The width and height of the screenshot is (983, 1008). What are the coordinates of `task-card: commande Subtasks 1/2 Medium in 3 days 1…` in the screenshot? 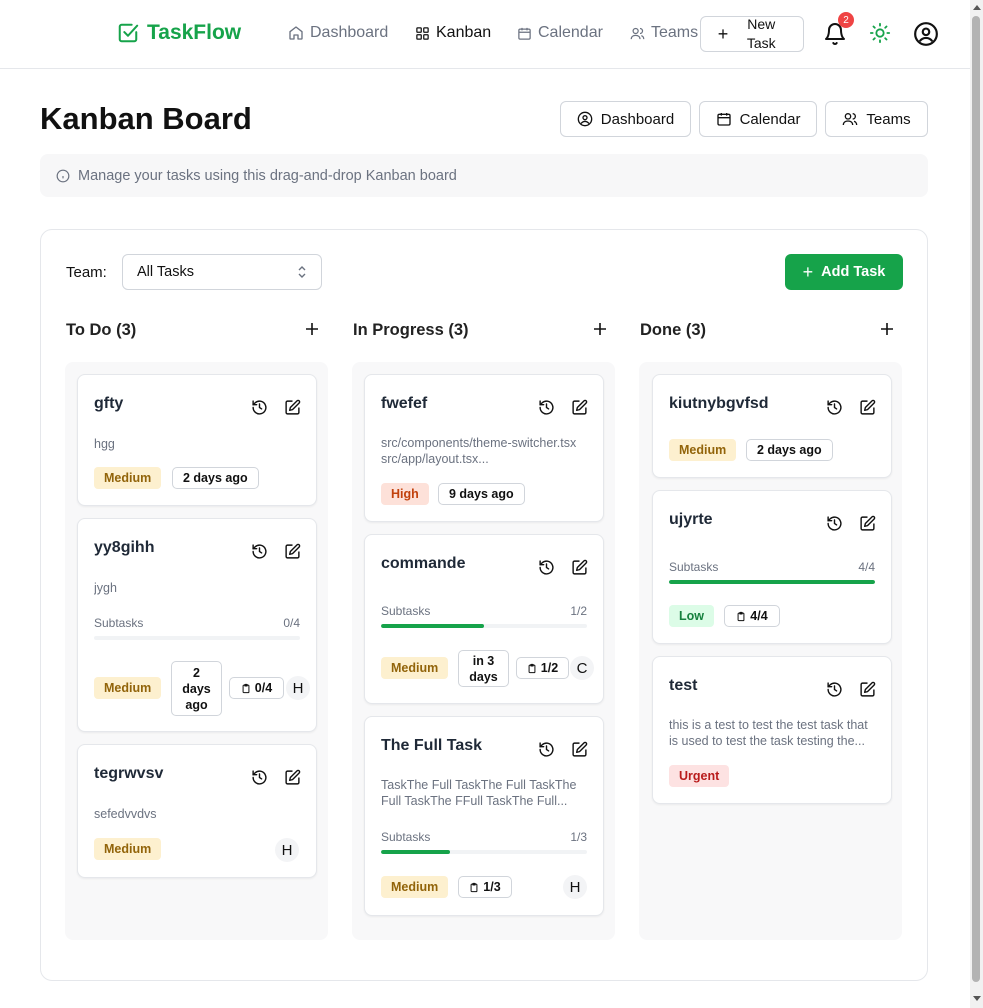 It's located at (484, 619).